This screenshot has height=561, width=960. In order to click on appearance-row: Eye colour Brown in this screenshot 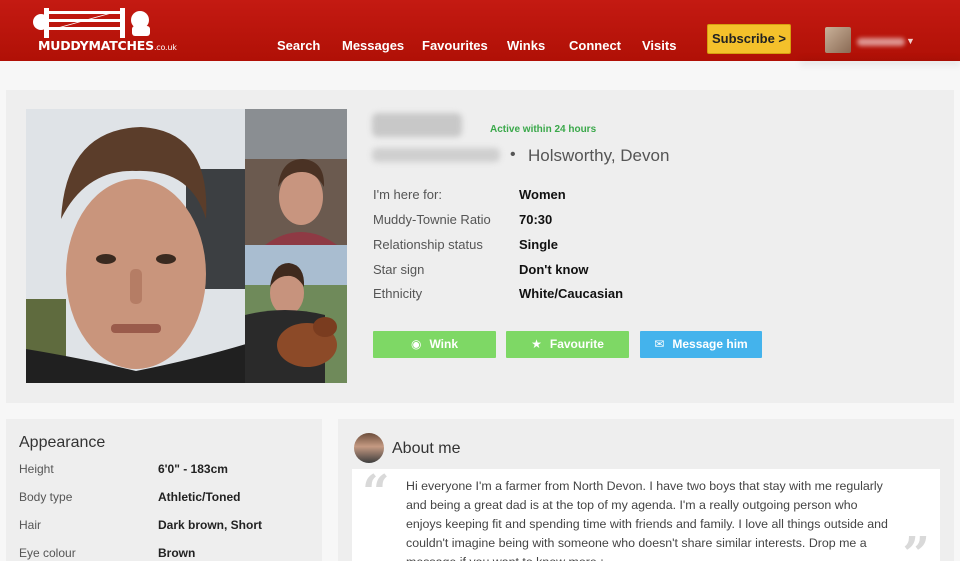, I will do `click(164, 553)`.